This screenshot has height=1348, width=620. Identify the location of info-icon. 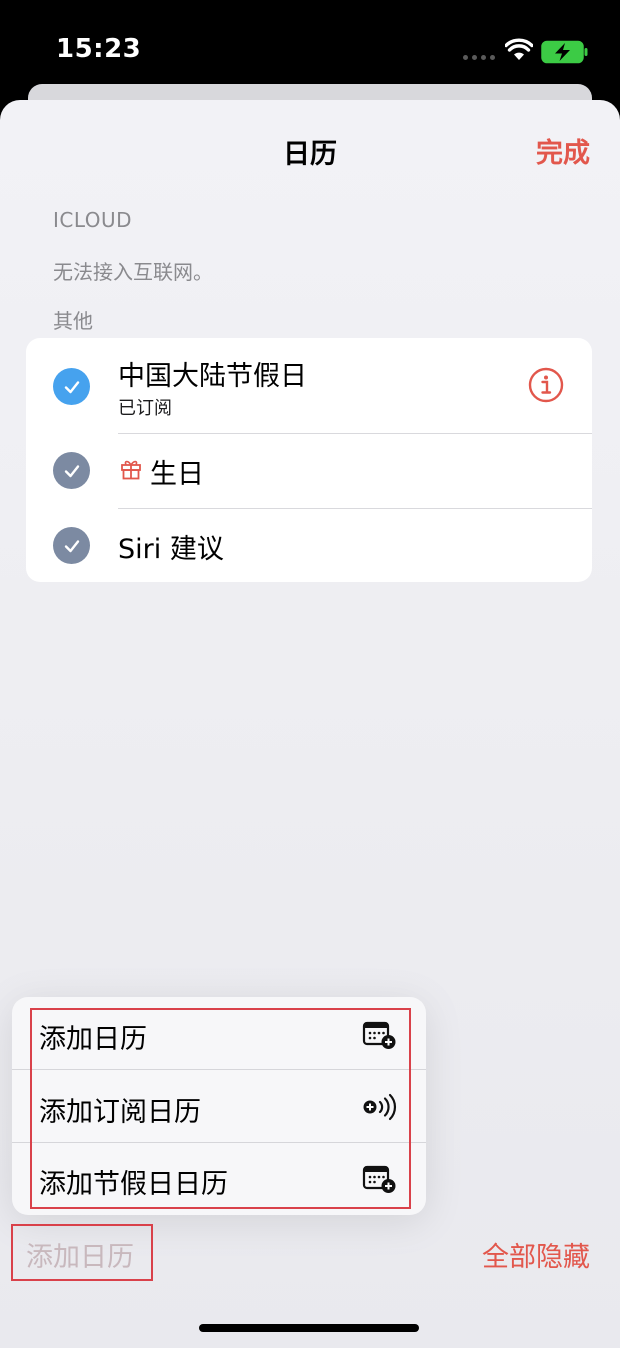
(546, 385).